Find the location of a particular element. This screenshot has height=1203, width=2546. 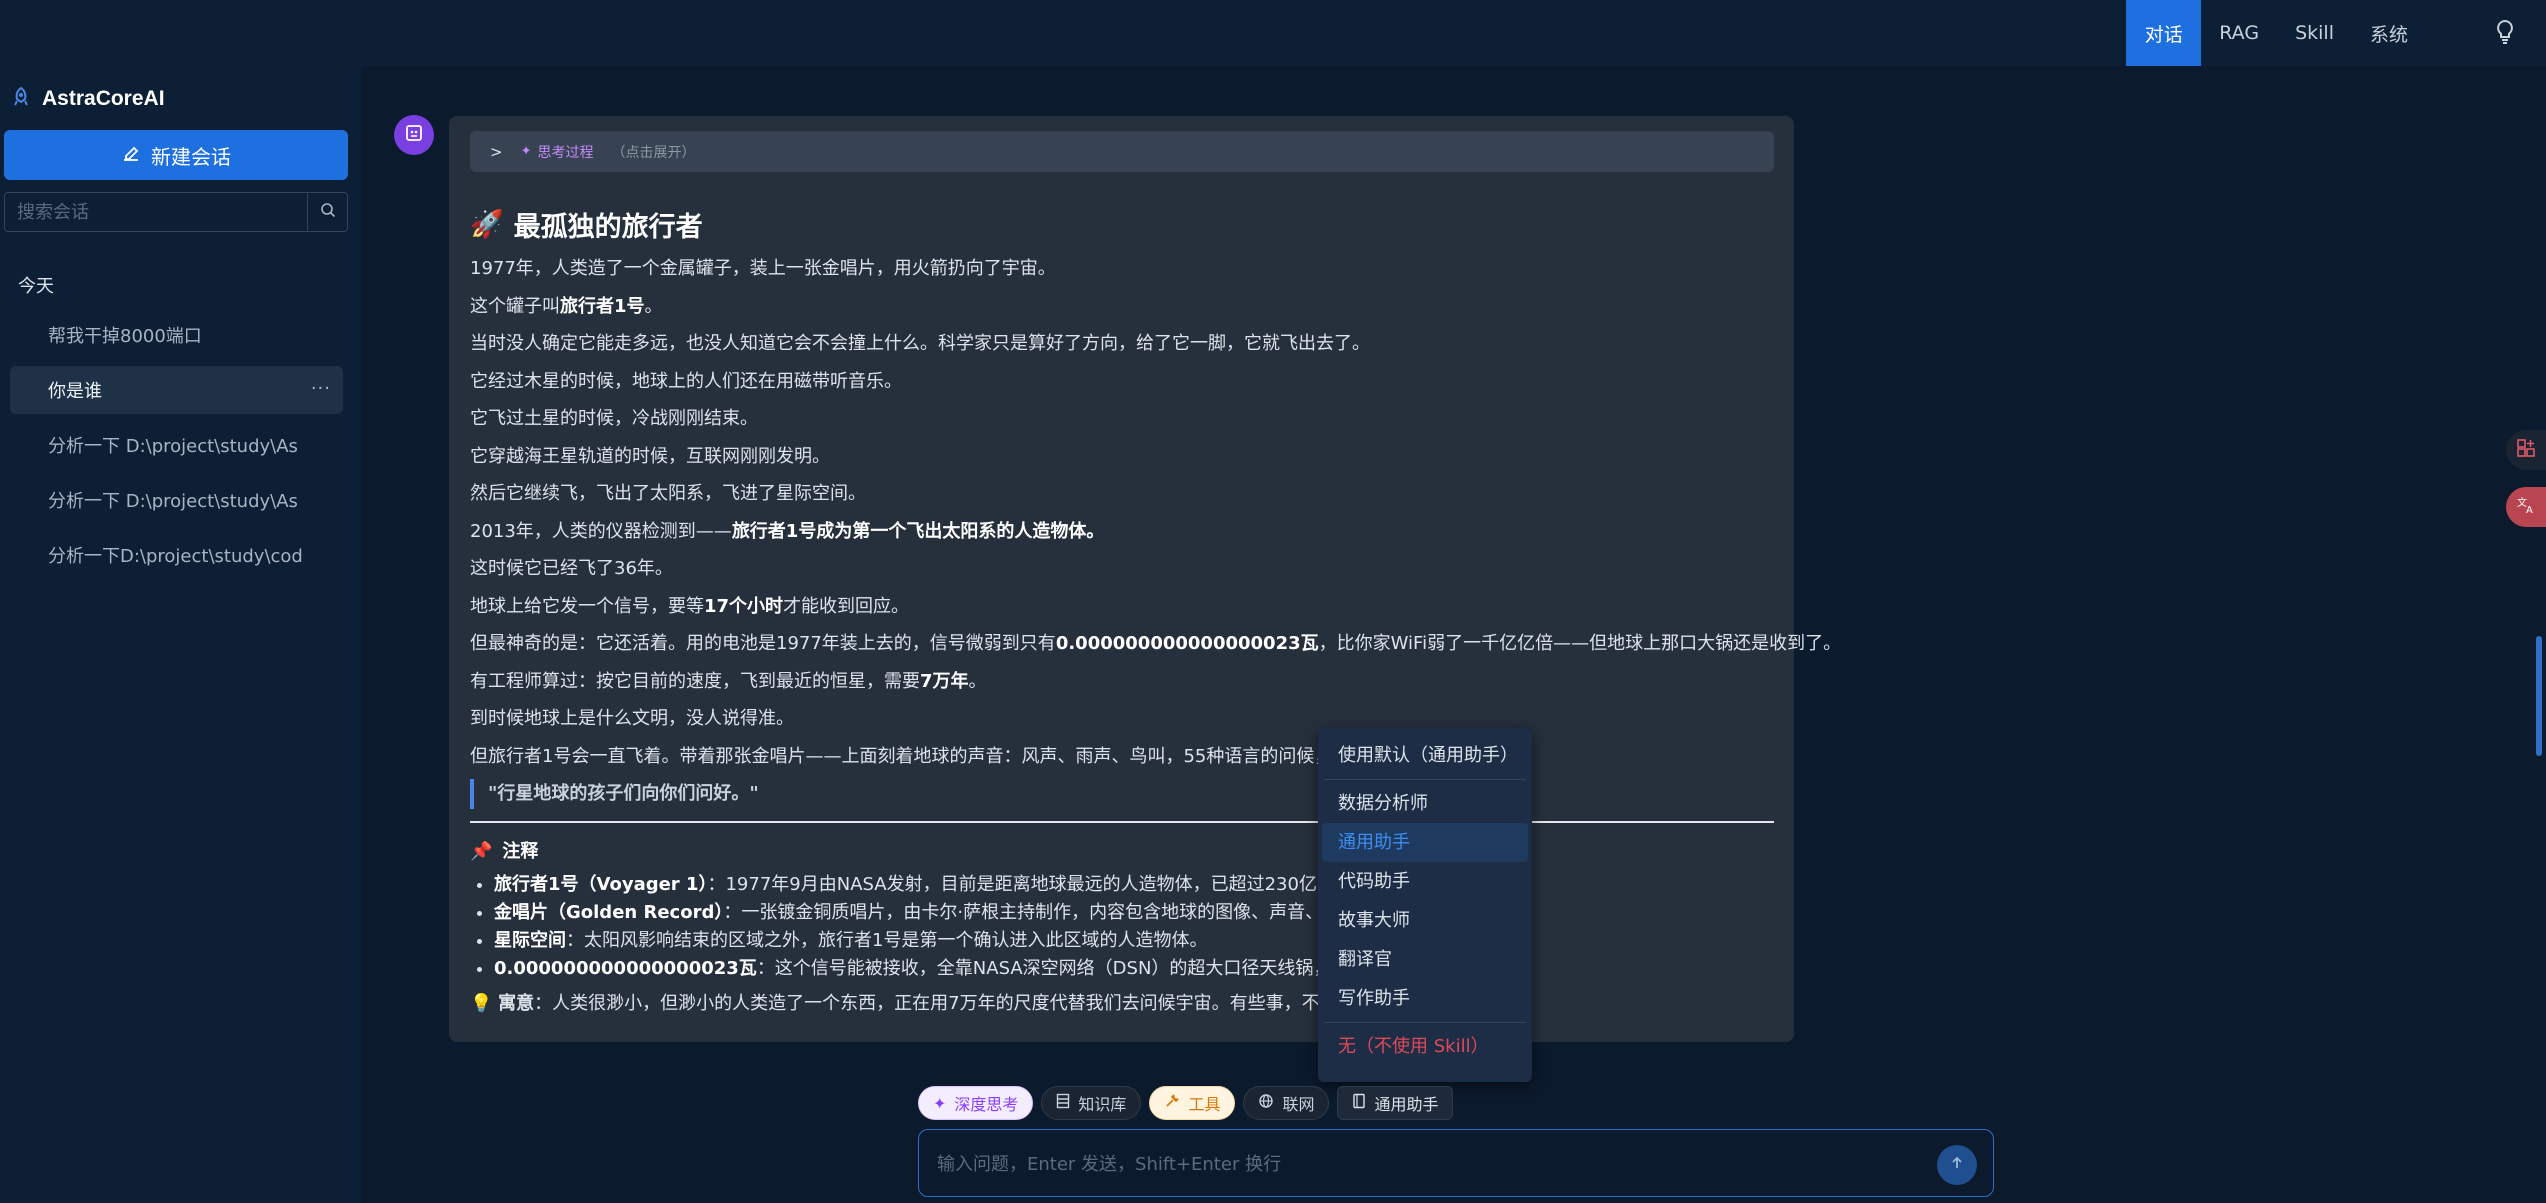

apps-float-button is located at coordinates (2526, 450).